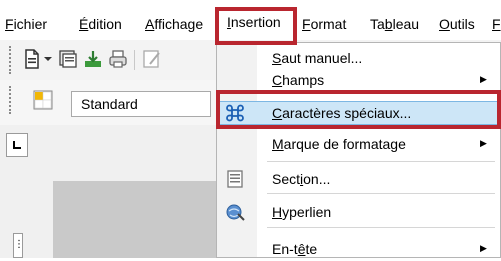 The height and width of the screenshot is (261, 501). I want to click on menu-item-hyperlien: Hyperlien, so click(358, 212).